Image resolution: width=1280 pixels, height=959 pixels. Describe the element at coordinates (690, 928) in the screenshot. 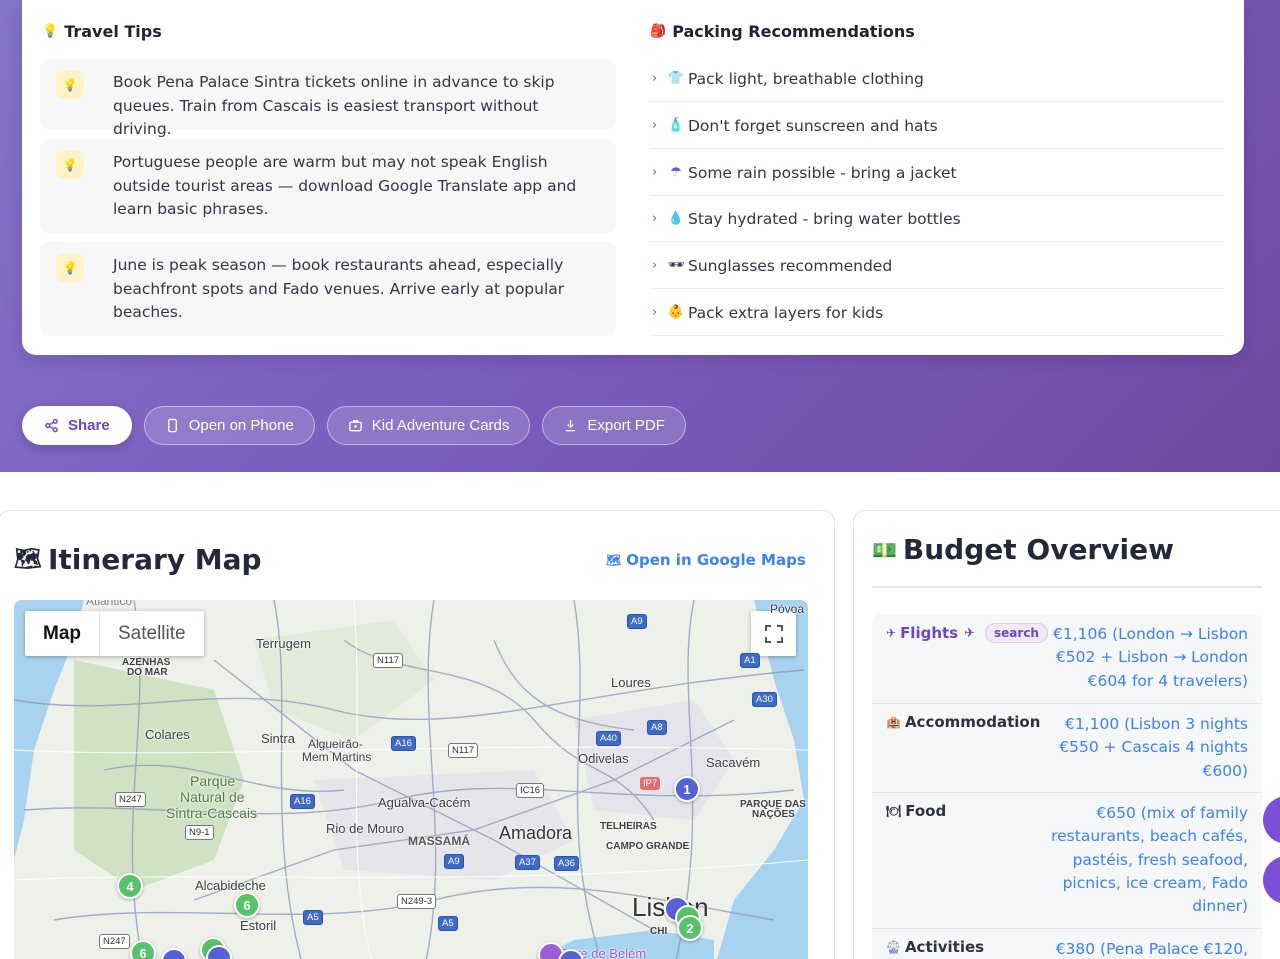

I see `map-marker: 2` at that location.